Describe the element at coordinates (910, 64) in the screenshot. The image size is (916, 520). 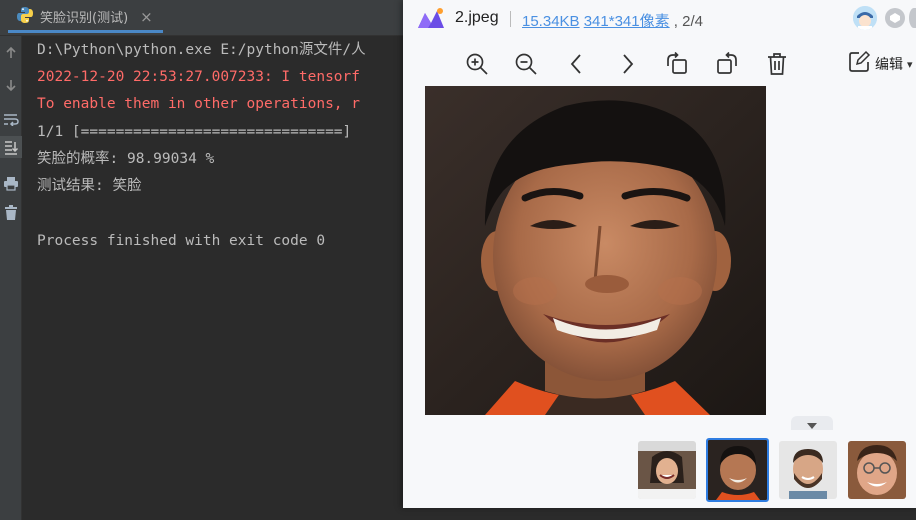
I see `chevron-down-icon: ▾` at that location.